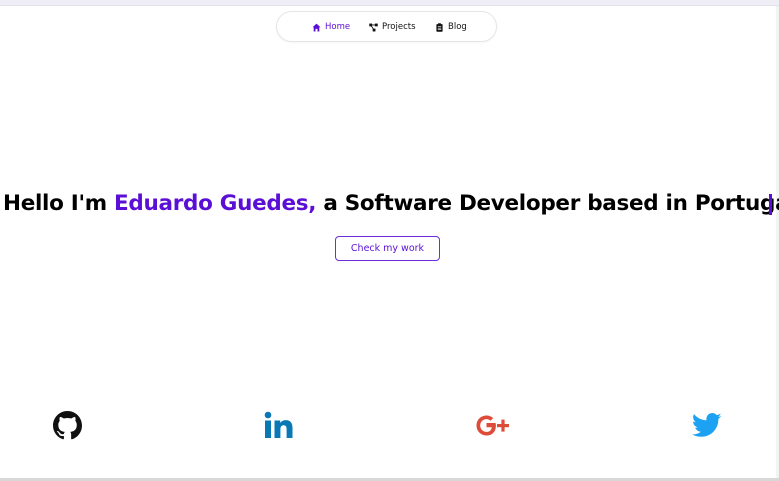 Image resolution: width=779 pixels, height=481 pixels. I want to click on project-tree-icon, so click(373, 27).